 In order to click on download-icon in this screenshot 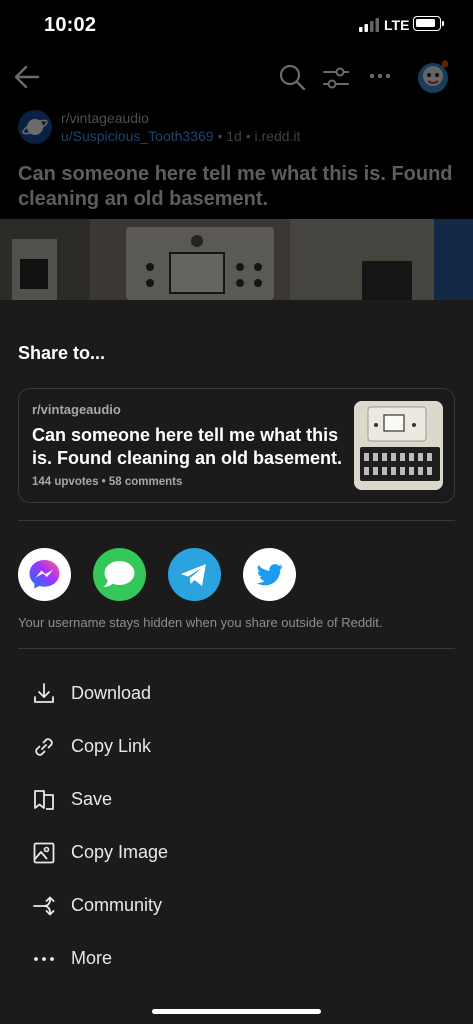, I will do `click(44, 693)`.